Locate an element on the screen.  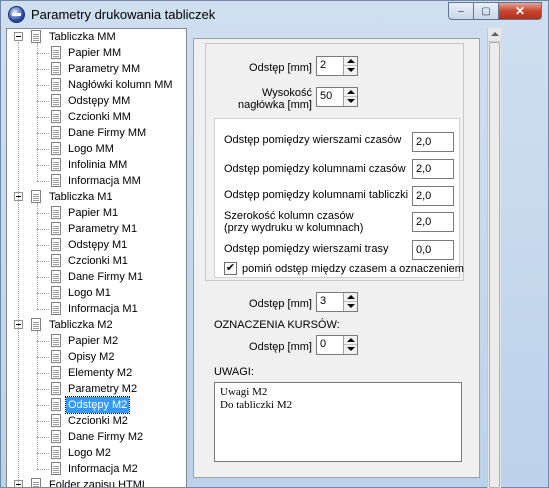
row1-label: Odstęp pomiędzy wierszami czasów is located at coordinates (313, 140).